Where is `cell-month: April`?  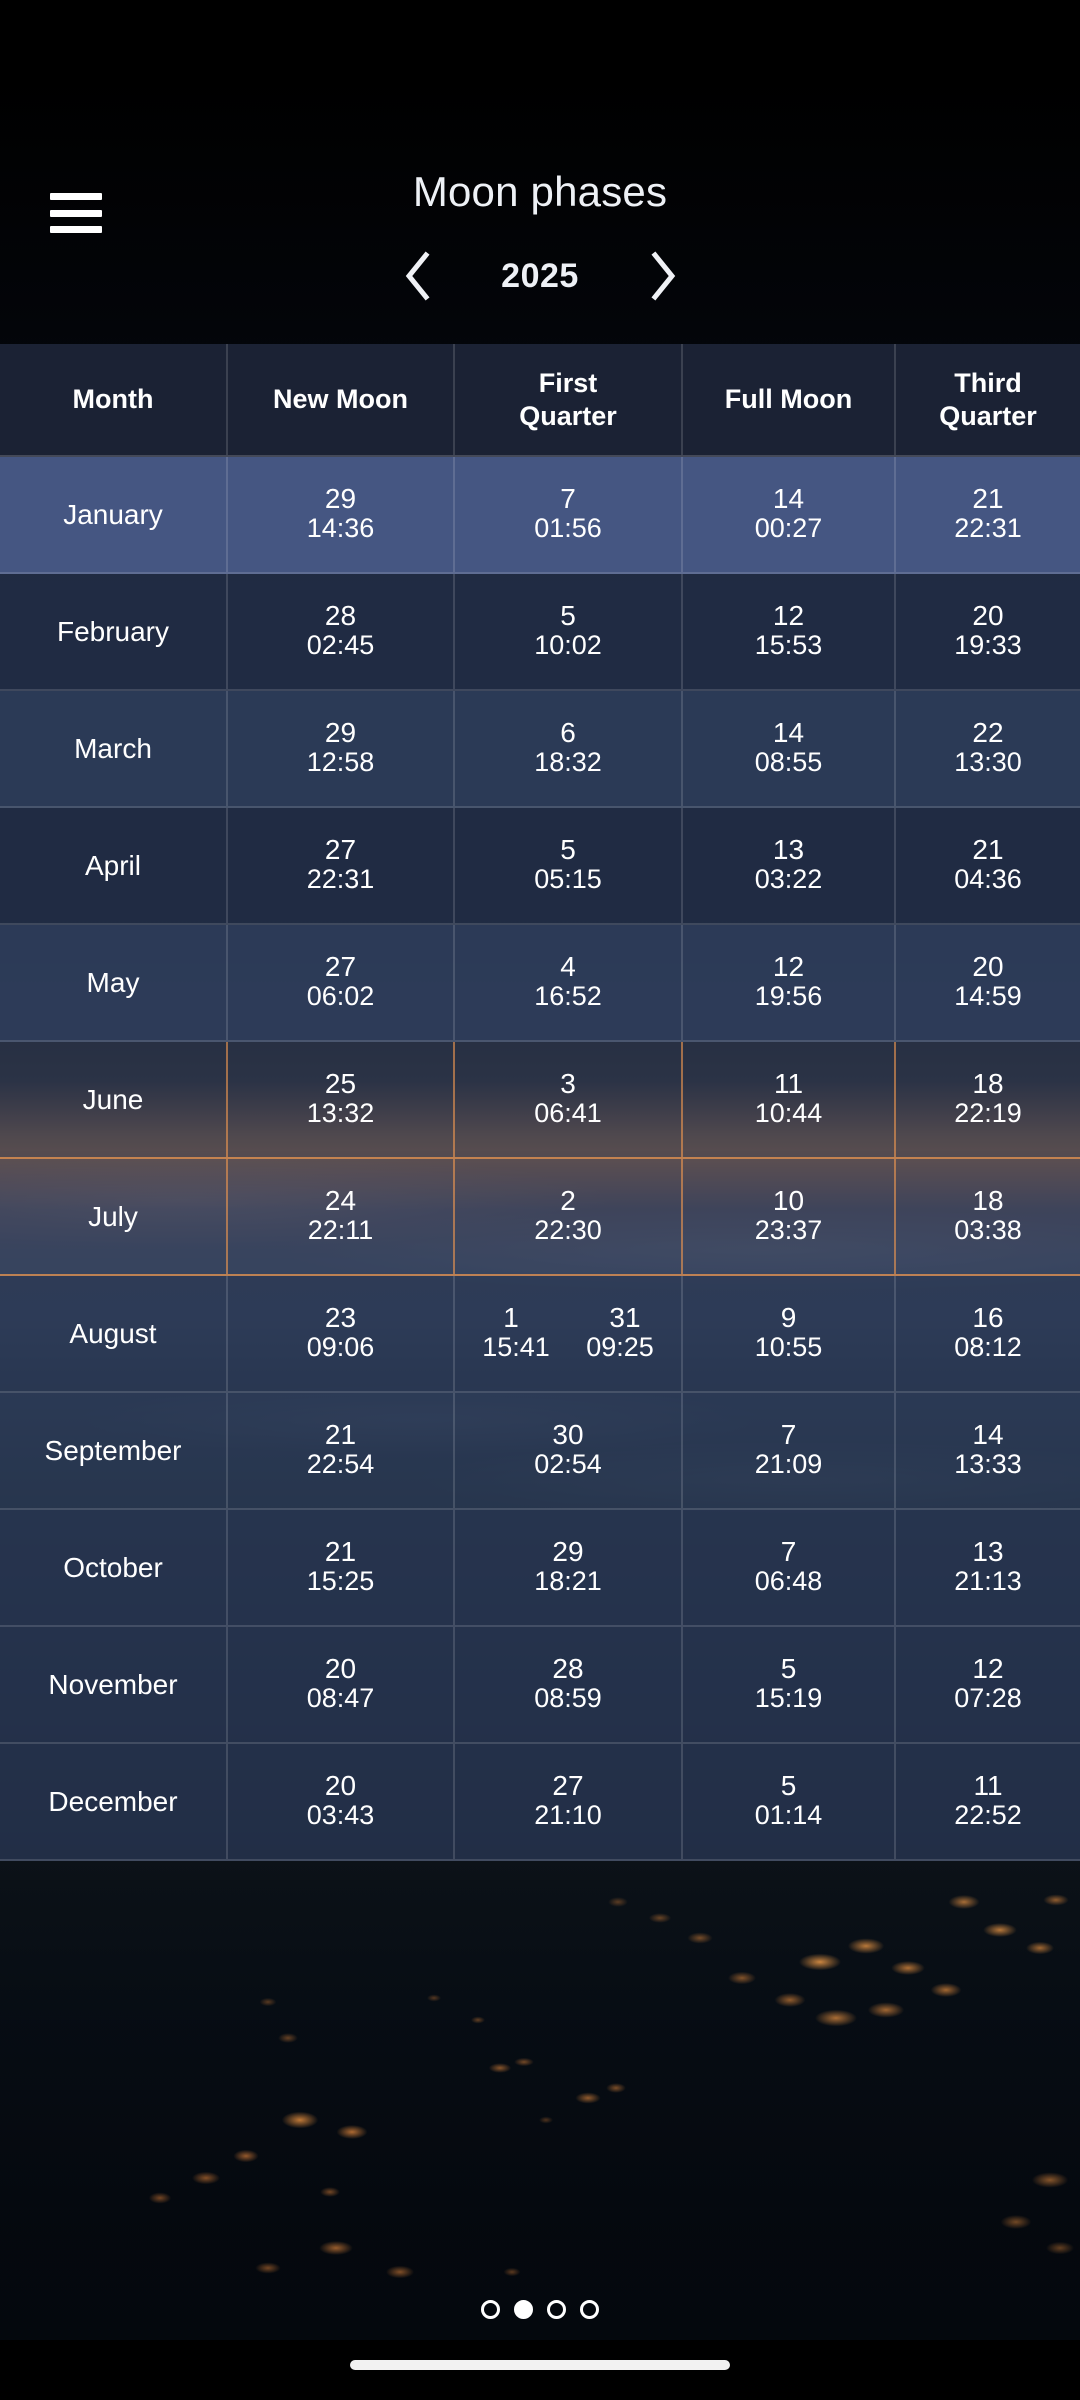 cell-month: April is located at coordinates (114, 865).